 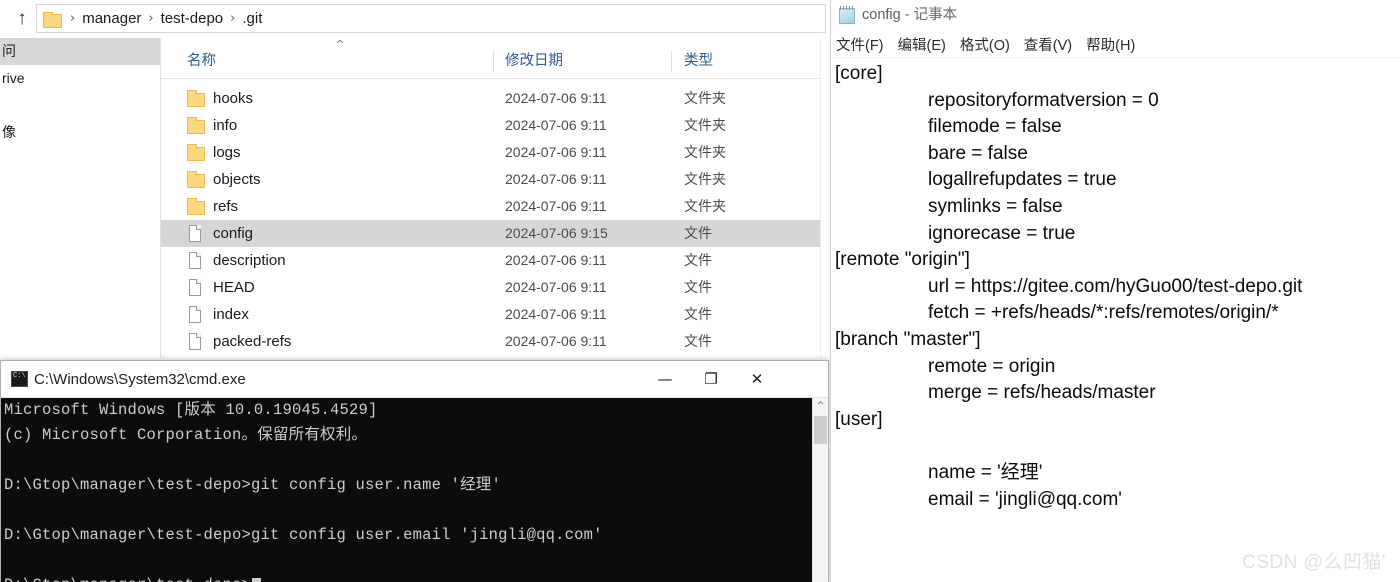 I want to click on menu-format: 格式(O), so click(x=985, y=44).